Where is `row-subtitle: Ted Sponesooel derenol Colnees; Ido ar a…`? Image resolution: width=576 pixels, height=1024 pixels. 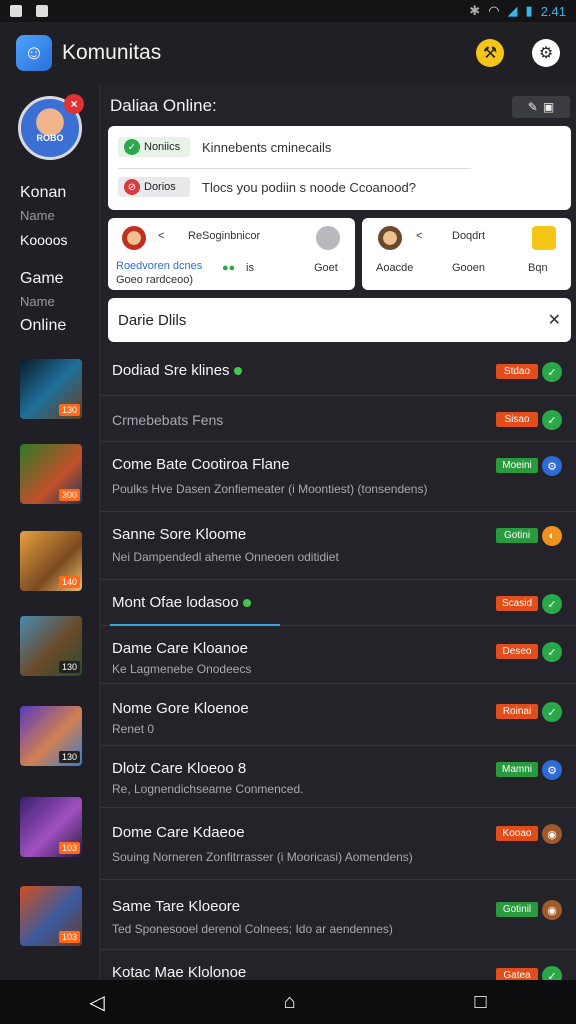
row-subtitle: Ted Sponesooel derenol Colnees; Ido ar a… is located at coordinates (252, 929).